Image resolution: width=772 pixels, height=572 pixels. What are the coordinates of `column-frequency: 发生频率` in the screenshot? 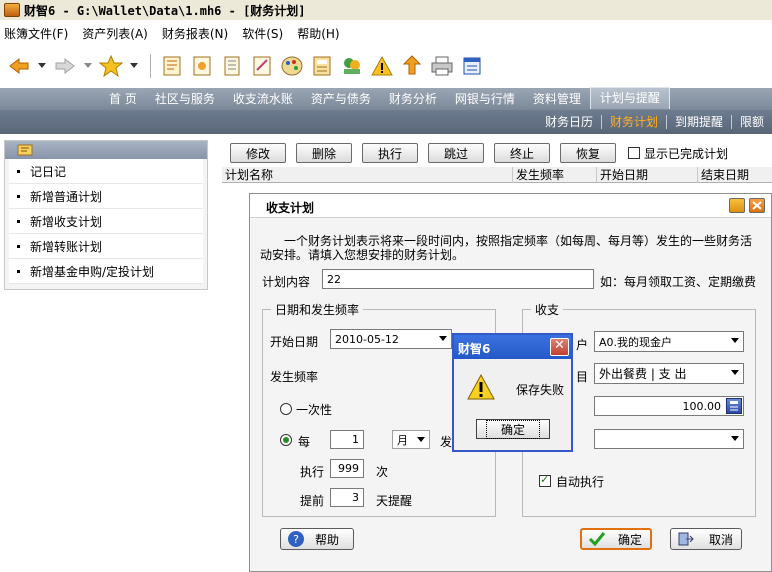 It's located at (554, 175).